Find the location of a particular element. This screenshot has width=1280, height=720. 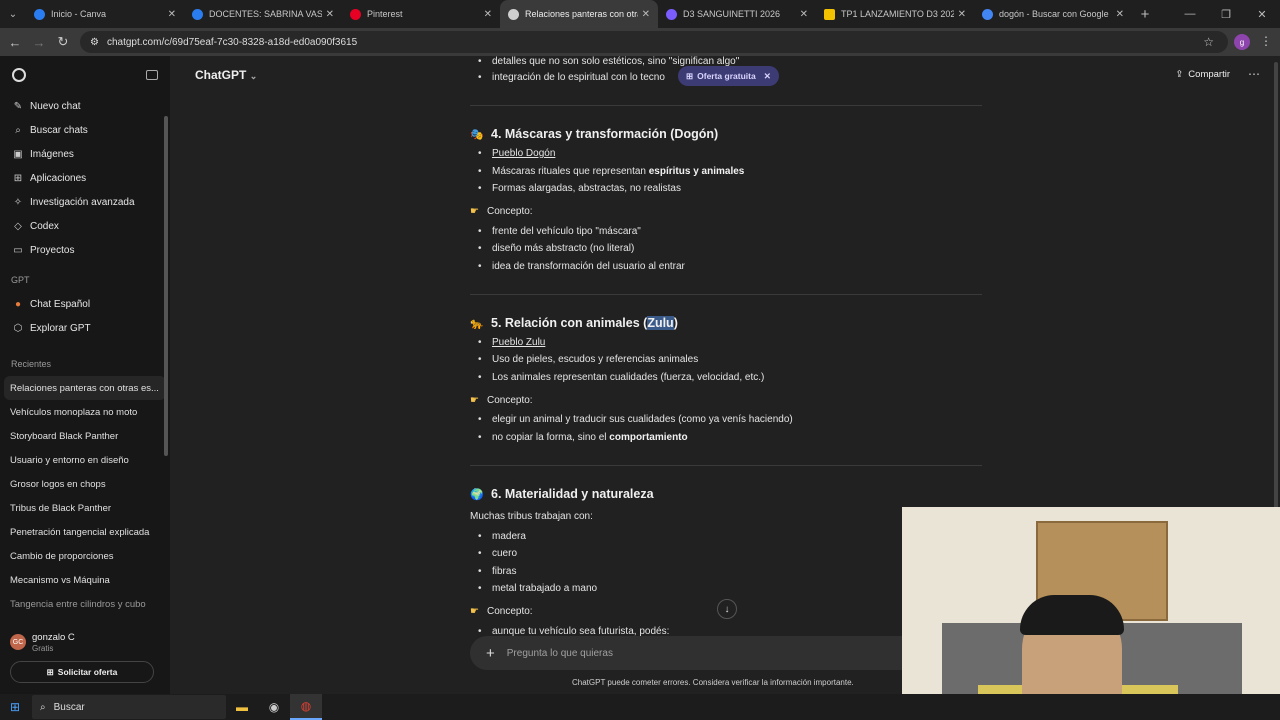

forward-icon: → is located at coordinates (39, 42).